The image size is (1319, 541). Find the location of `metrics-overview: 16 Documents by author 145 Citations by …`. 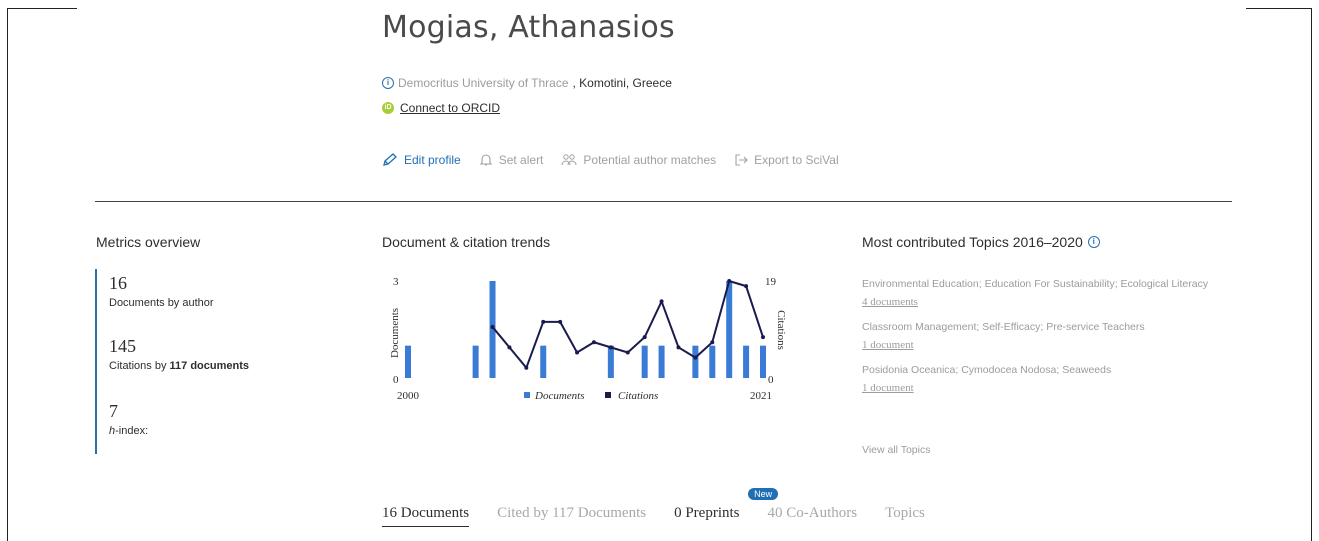

metrics-overview: 16 Documents by author 145 Citations by … is located at coordinates (191, 361).